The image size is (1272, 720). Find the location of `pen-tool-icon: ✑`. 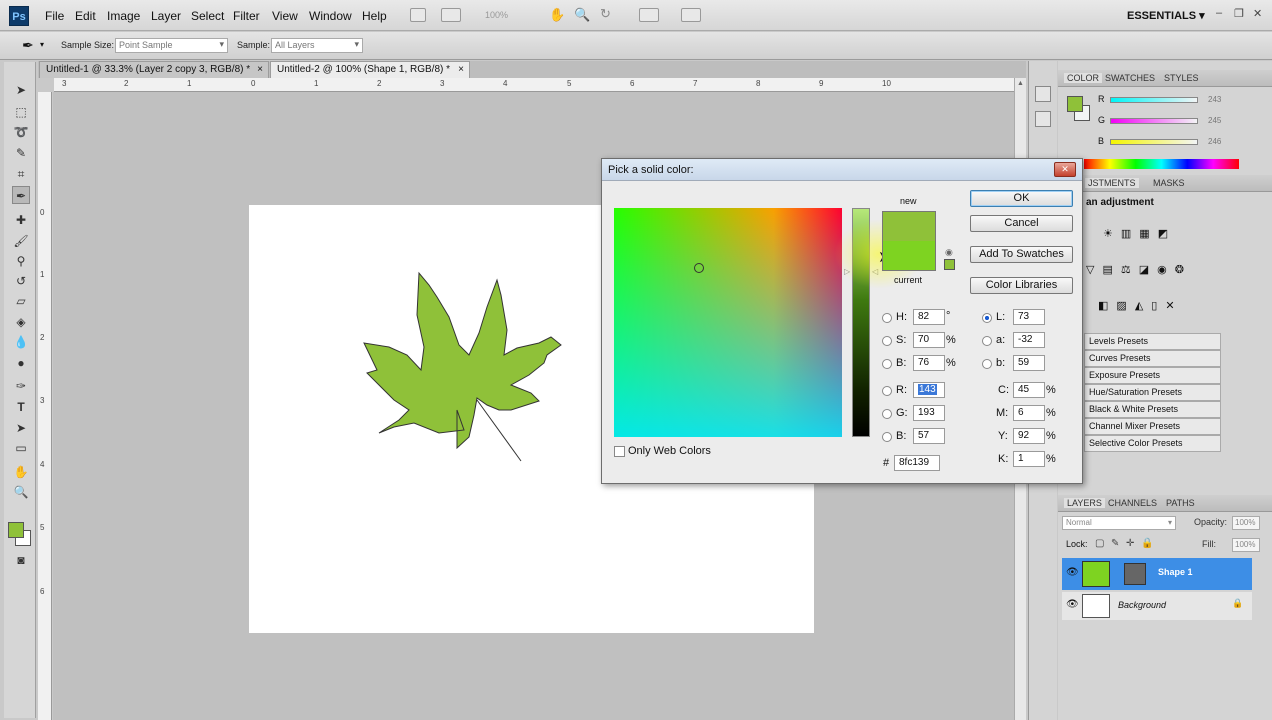

pen-tool-icon: ✑ is located at coordinates (21, 386).